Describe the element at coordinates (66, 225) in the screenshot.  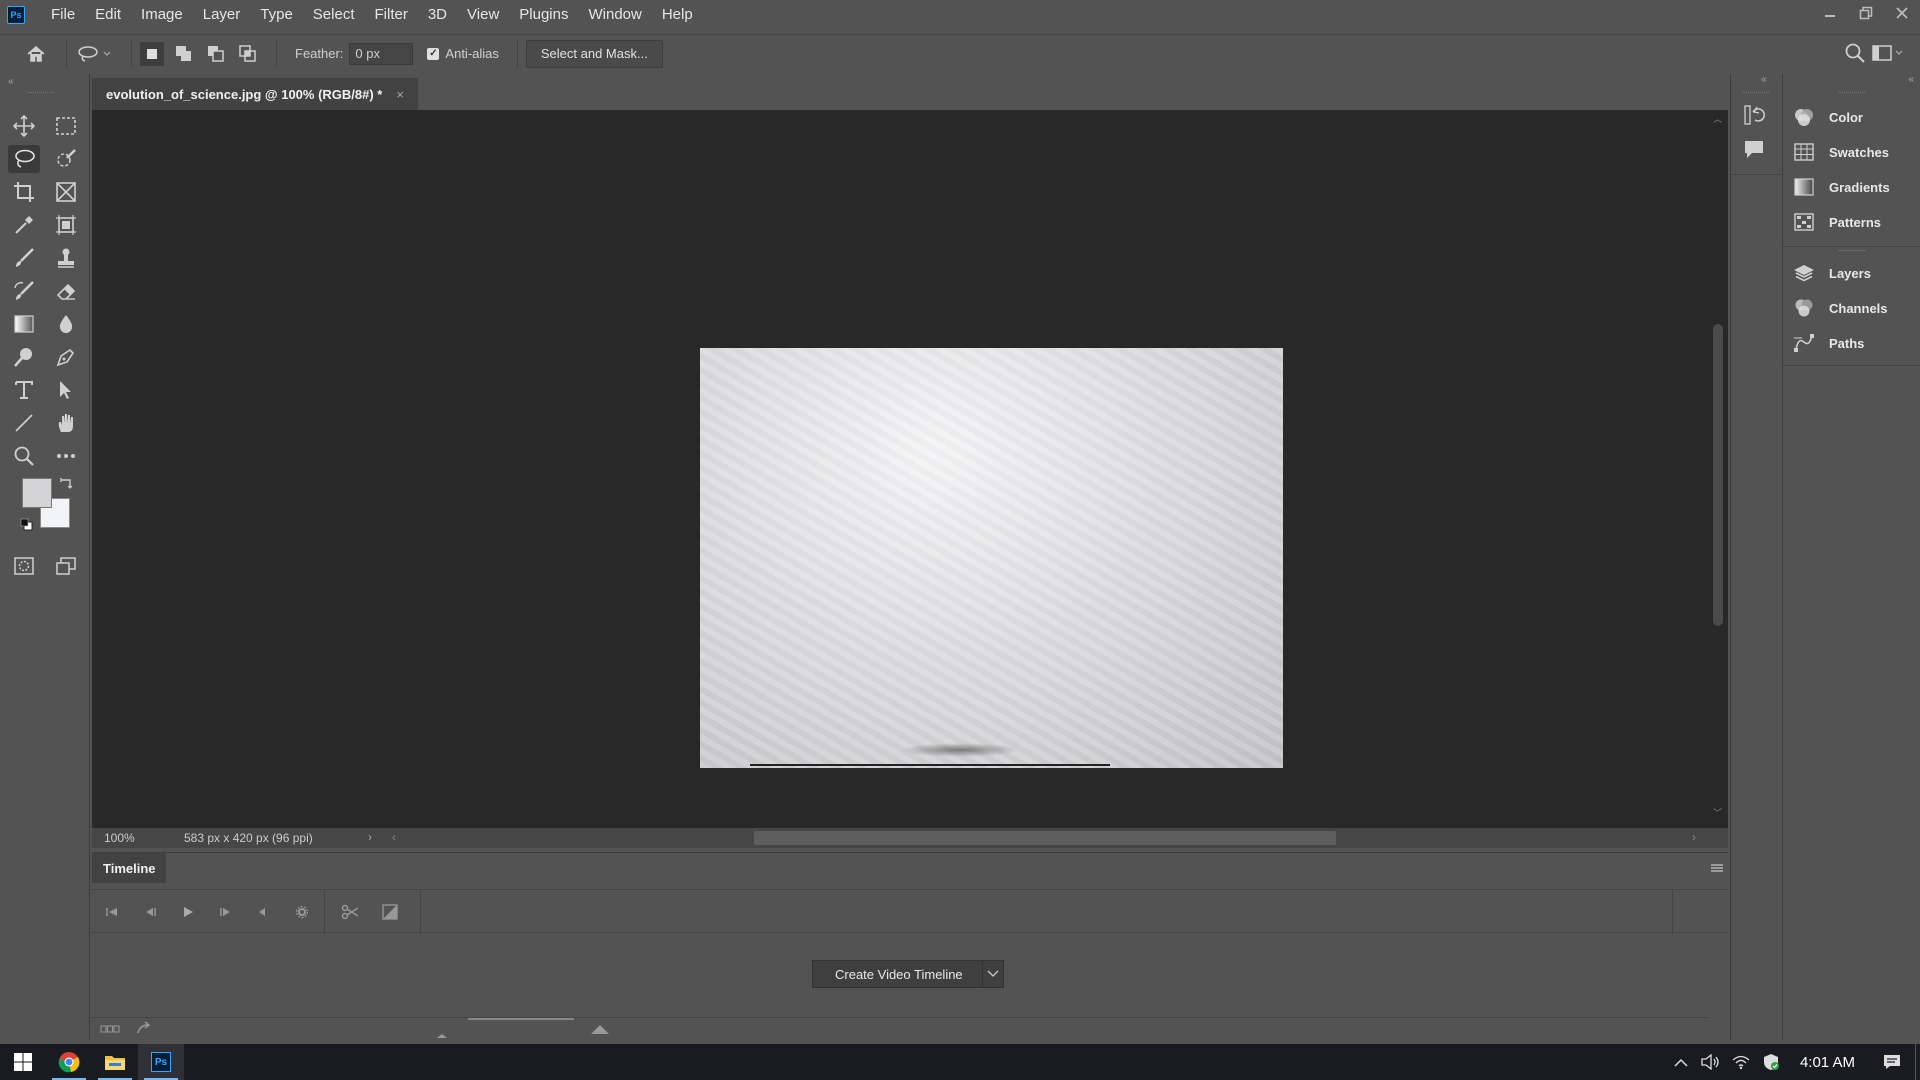
I see `object-selection-icon` at that location.